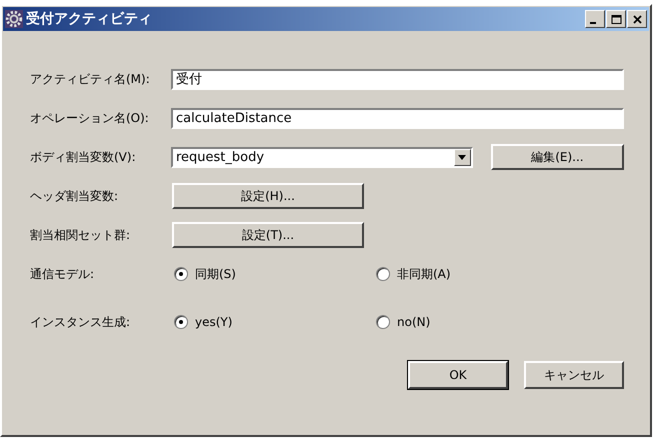 The height and width of the screenshot is (441, 656). What do you see at coordinates (83, 157) in the screenshot?
I see `field-label: ボディ割当変数(V):` at bounding box center [83, 157].